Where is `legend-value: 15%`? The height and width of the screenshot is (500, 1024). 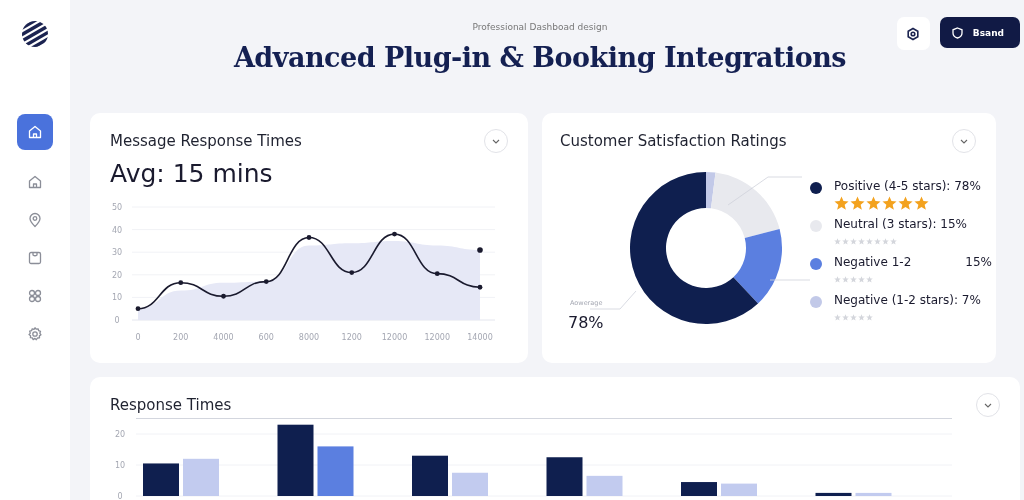
legend-value: 15% is located at coordinates (978, 262).